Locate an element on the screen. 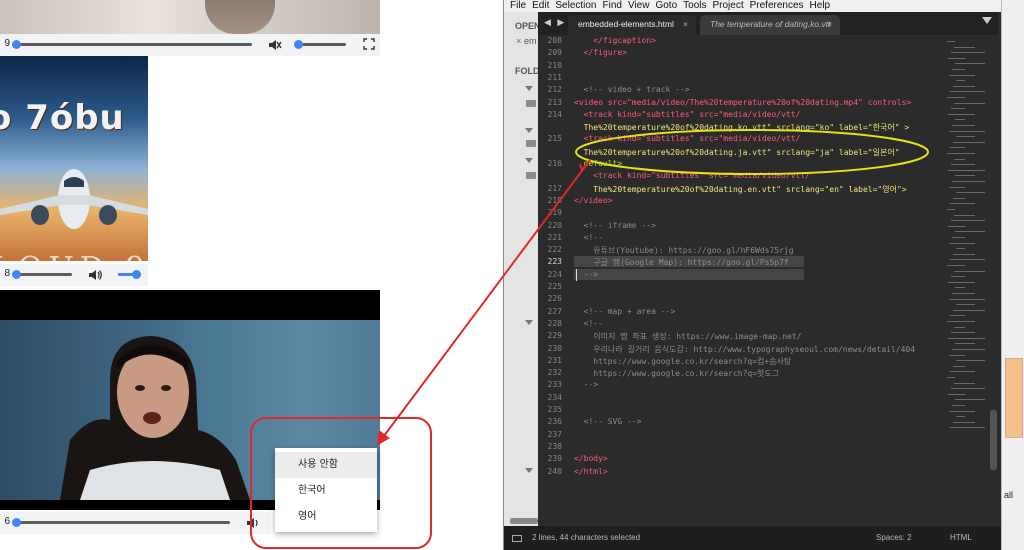 The height and width of the screenshot is (550, 1024). poster-logo-text: o 7óbu is located at coordinates (62, 118).